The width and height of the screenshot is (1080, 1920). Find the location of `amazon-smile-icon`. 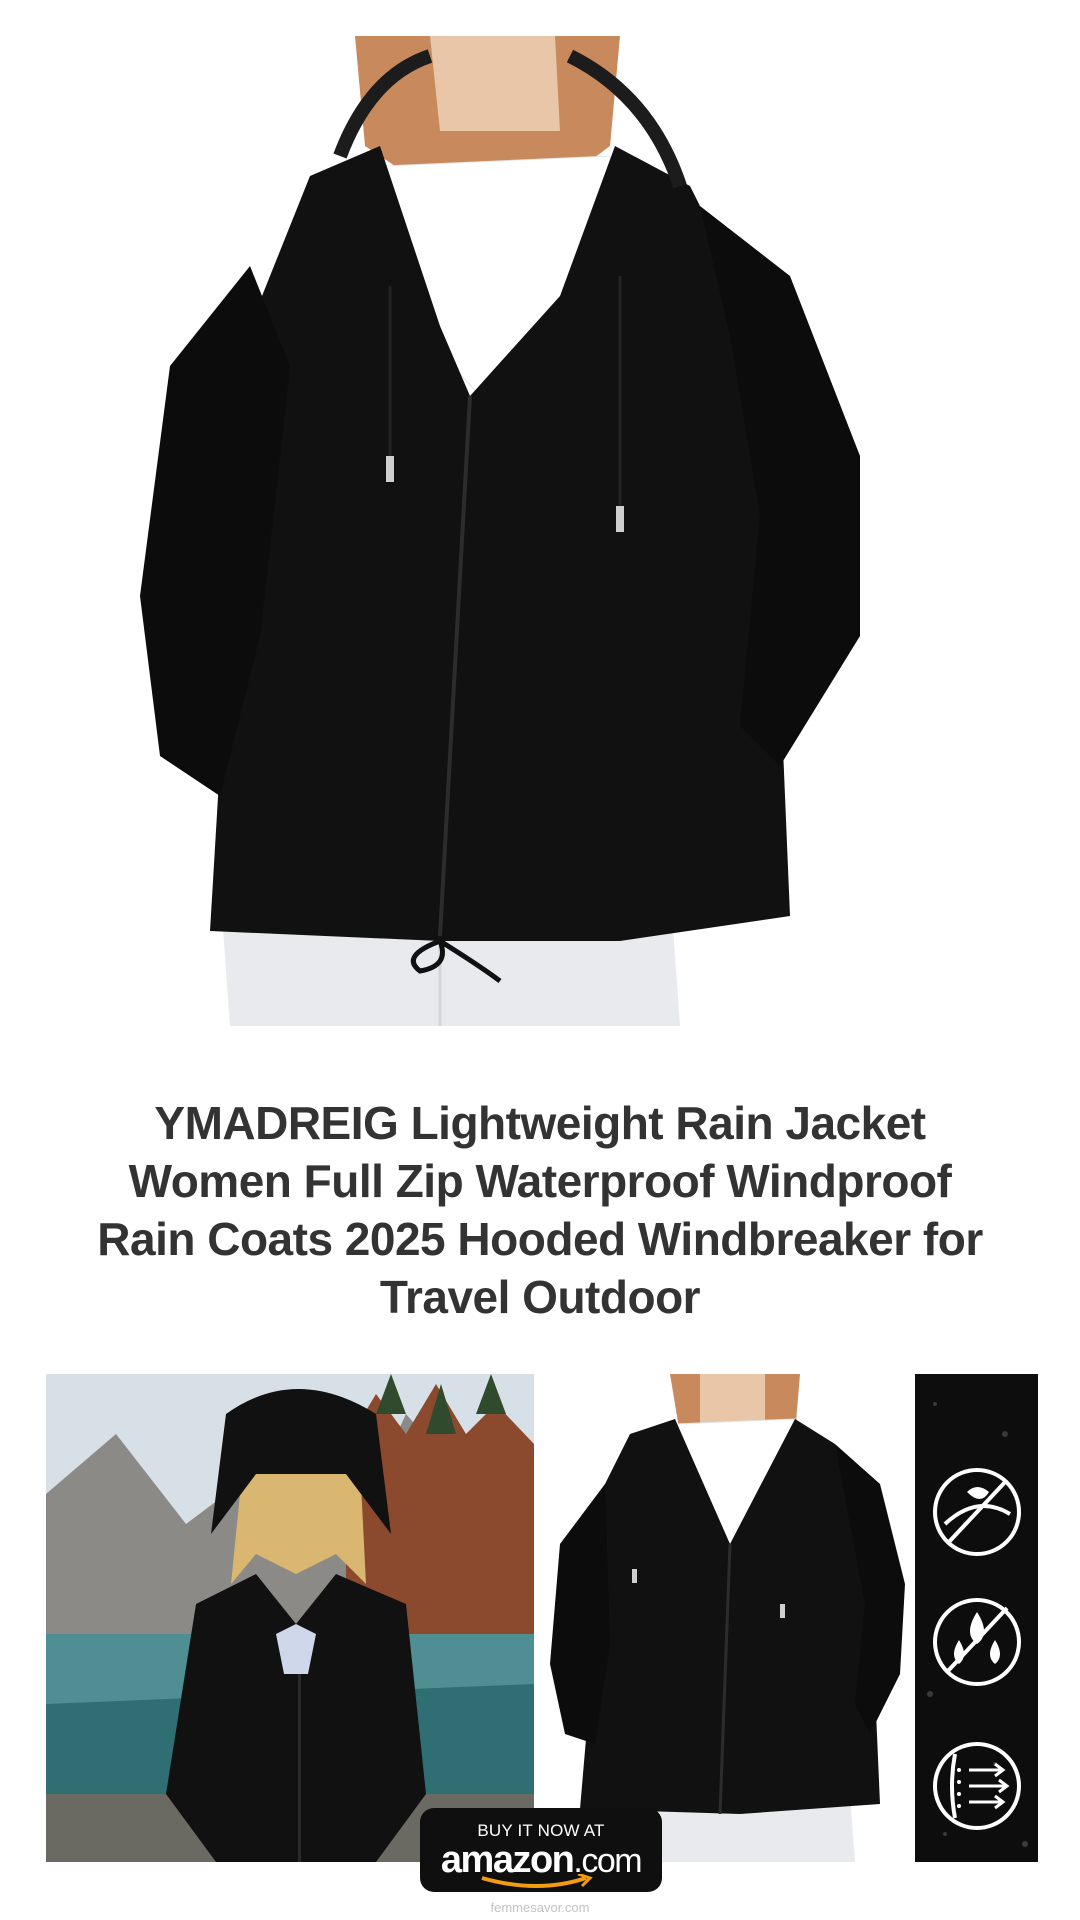

amazon-smile-icon is located at coordinates (537, 1881).